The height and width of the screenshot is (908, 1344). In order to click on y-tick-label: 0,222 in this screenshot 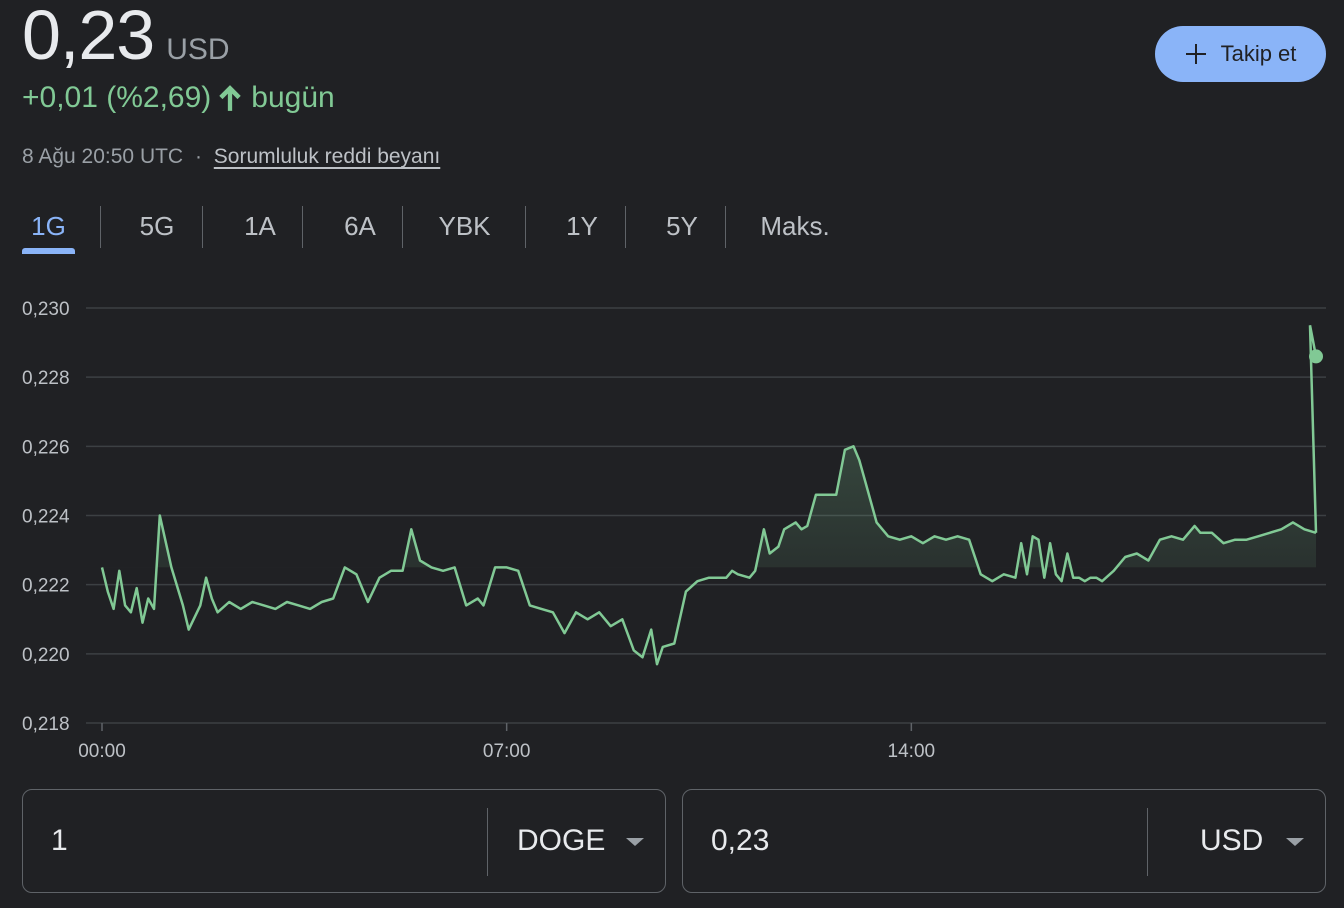, I will do `click(46, 586)`.